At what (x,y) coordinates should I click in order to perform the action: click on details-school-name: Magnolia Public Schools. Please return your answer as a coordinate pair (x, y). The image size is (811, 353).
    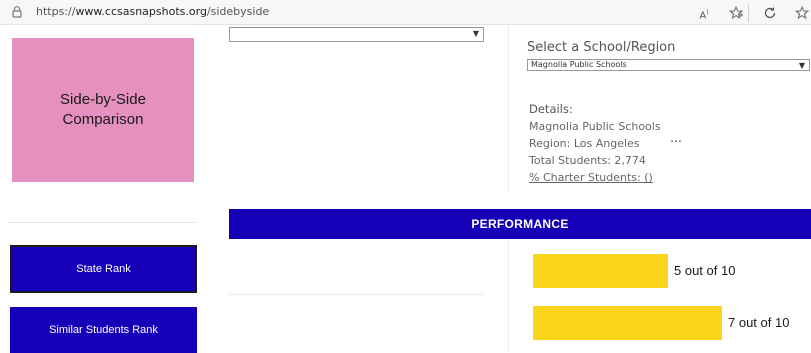
    Looking at the image, I should click on (595, 126).